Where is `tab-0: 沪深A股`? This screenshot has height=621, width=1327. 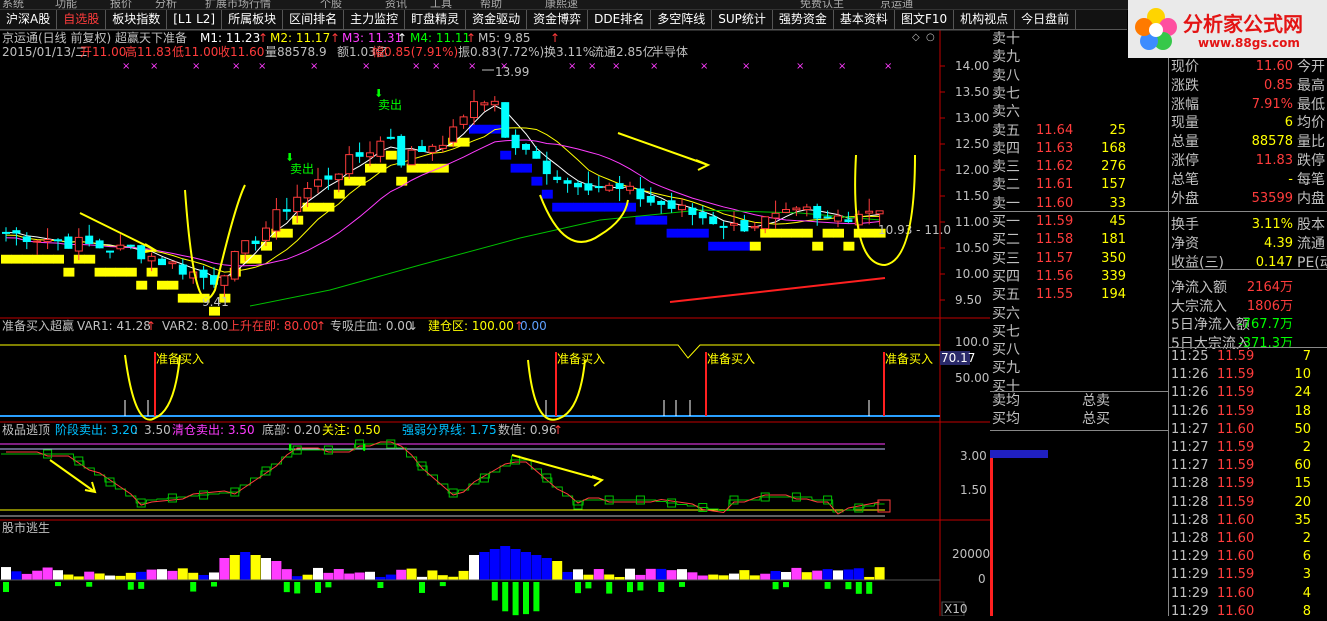 tab-0: 沪深A股 is located at coordinates (29, 20).